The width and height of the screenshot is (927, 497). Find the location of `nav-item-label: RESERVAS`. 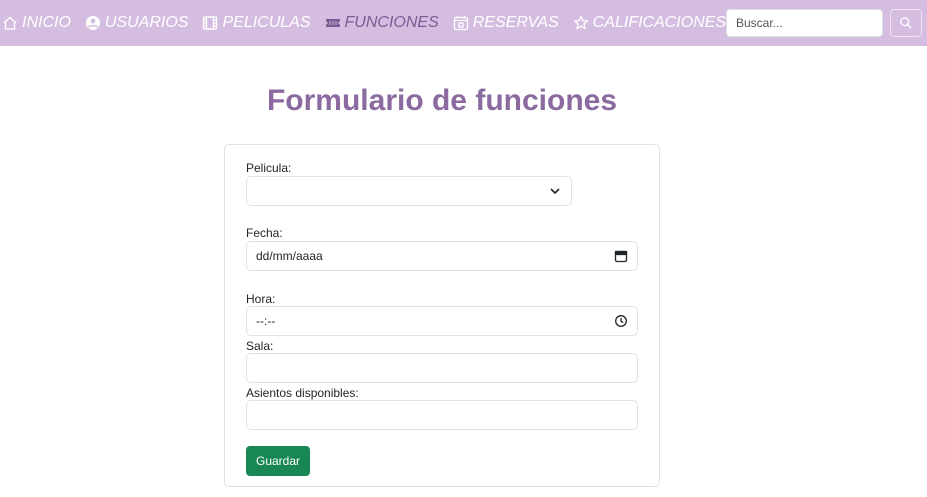

nav-item-label: RESERVAS is located at coordinates (515, 22).